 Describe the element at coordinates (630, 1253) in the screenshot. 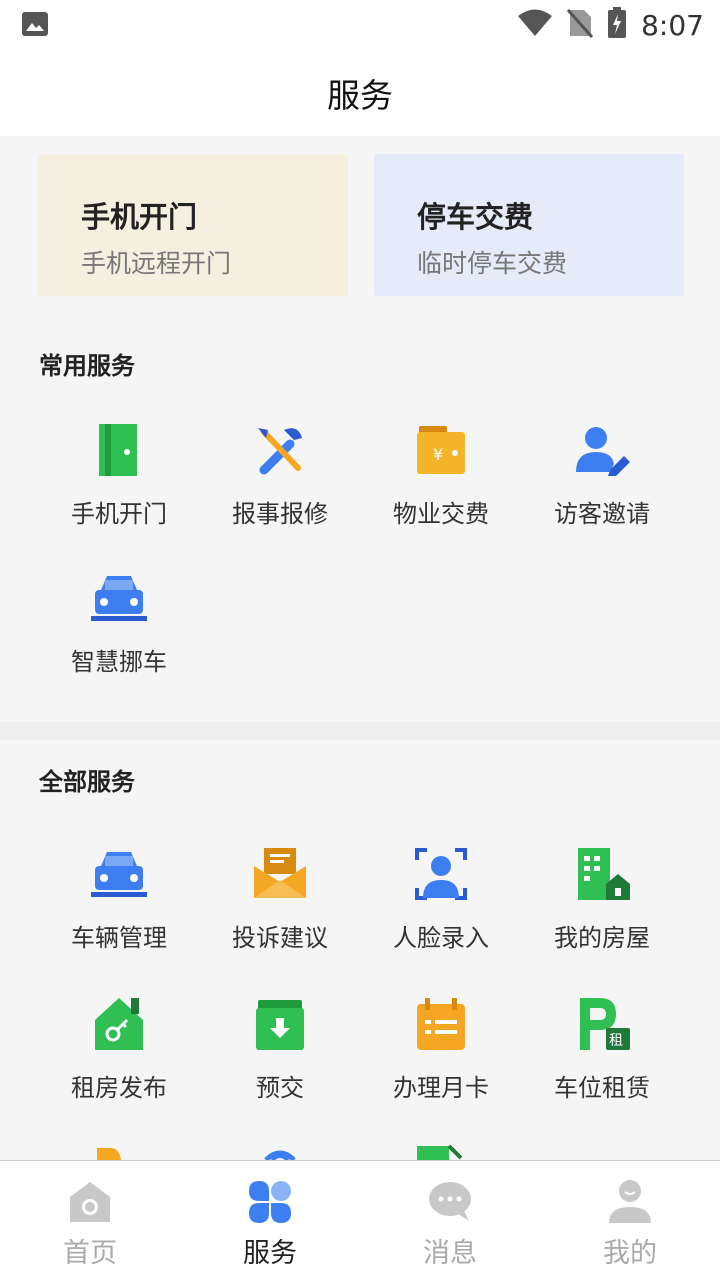

I see `tab-label: 我的` at that location.